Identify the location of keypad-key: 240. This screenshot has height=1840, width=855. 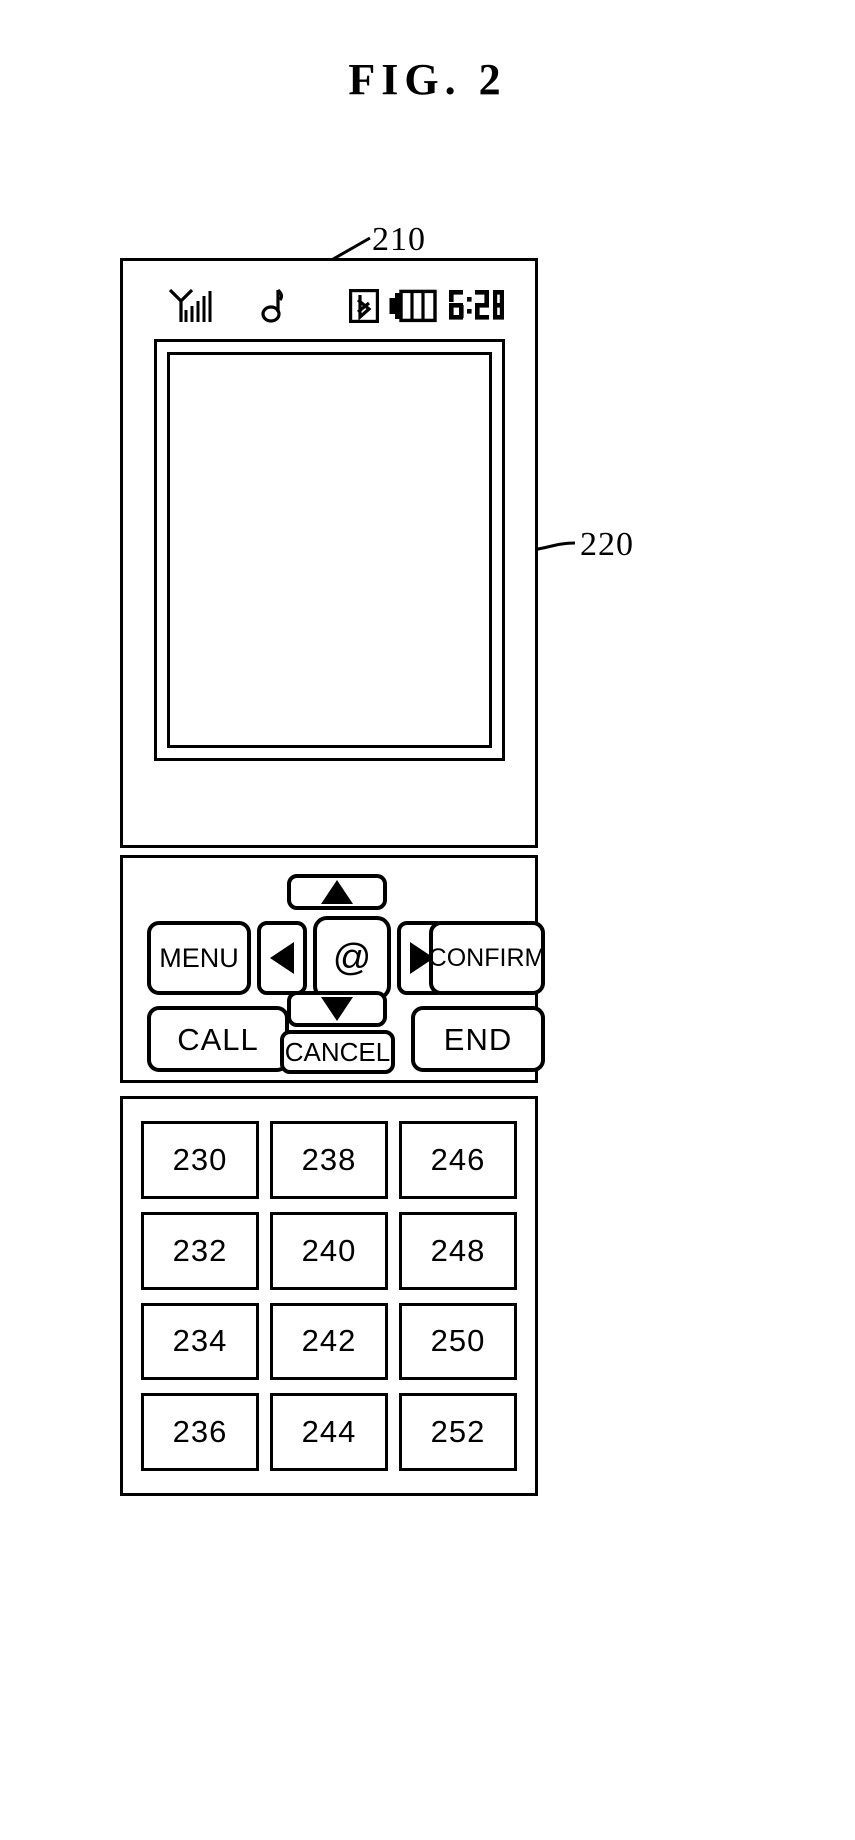
(329, 1250).